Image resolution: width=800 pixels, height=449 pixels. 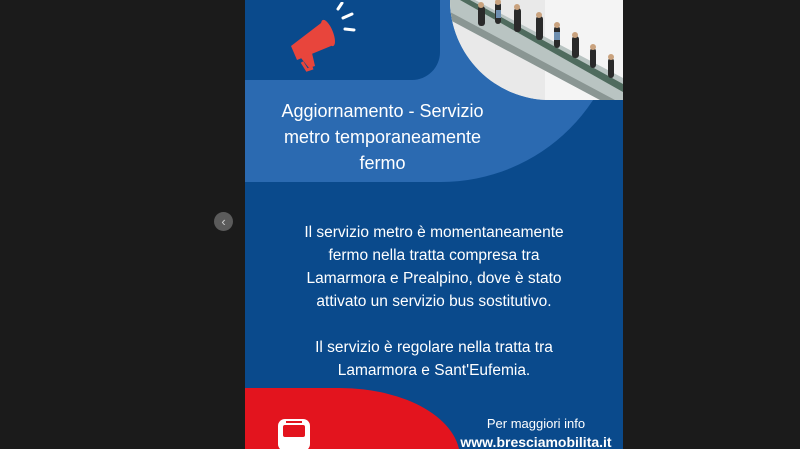 I want to click on megaphone-icon, so click(x=323, y=37).